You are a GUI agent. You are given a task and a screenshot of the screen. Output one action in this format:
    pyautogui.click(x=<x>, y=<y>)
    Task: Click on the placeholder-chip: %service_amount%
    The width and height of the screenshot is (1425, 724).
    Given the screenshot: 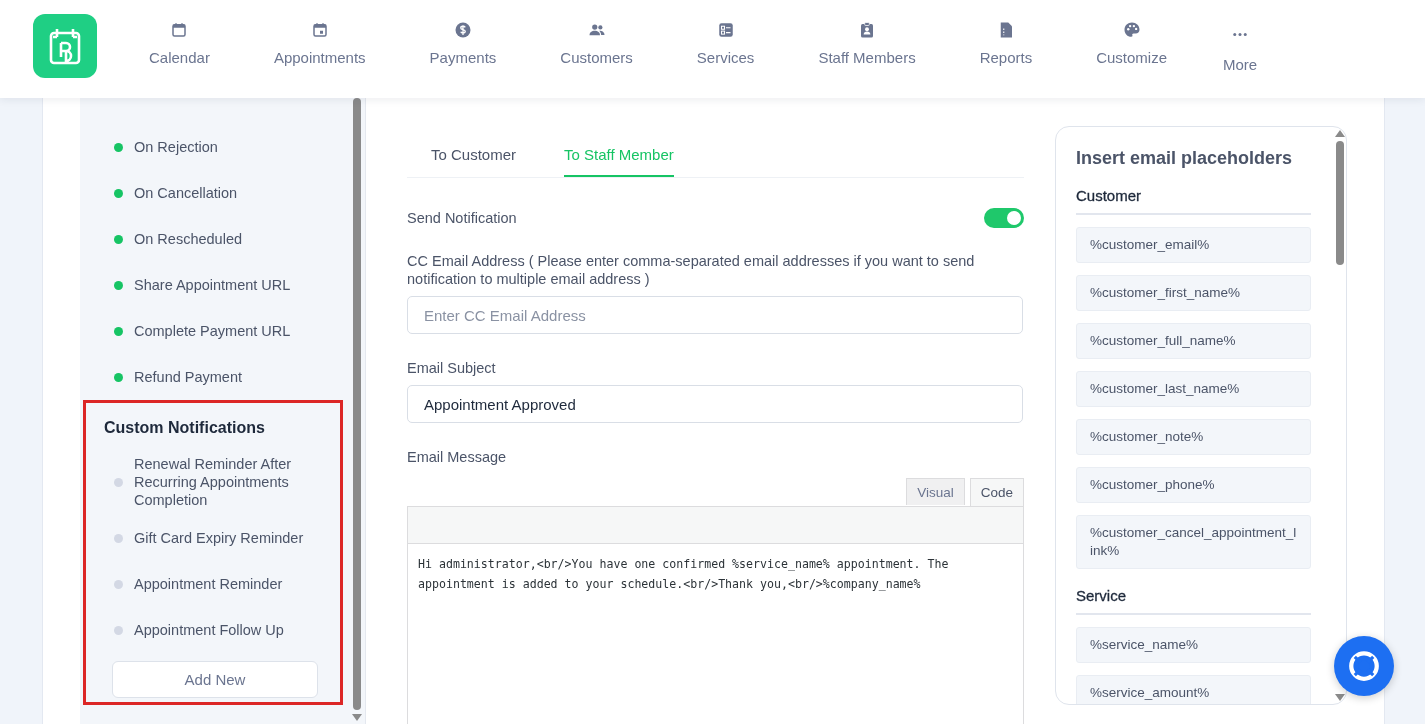 What is the action you would take?
    pyautogui.click(x=1193, y=689)
    